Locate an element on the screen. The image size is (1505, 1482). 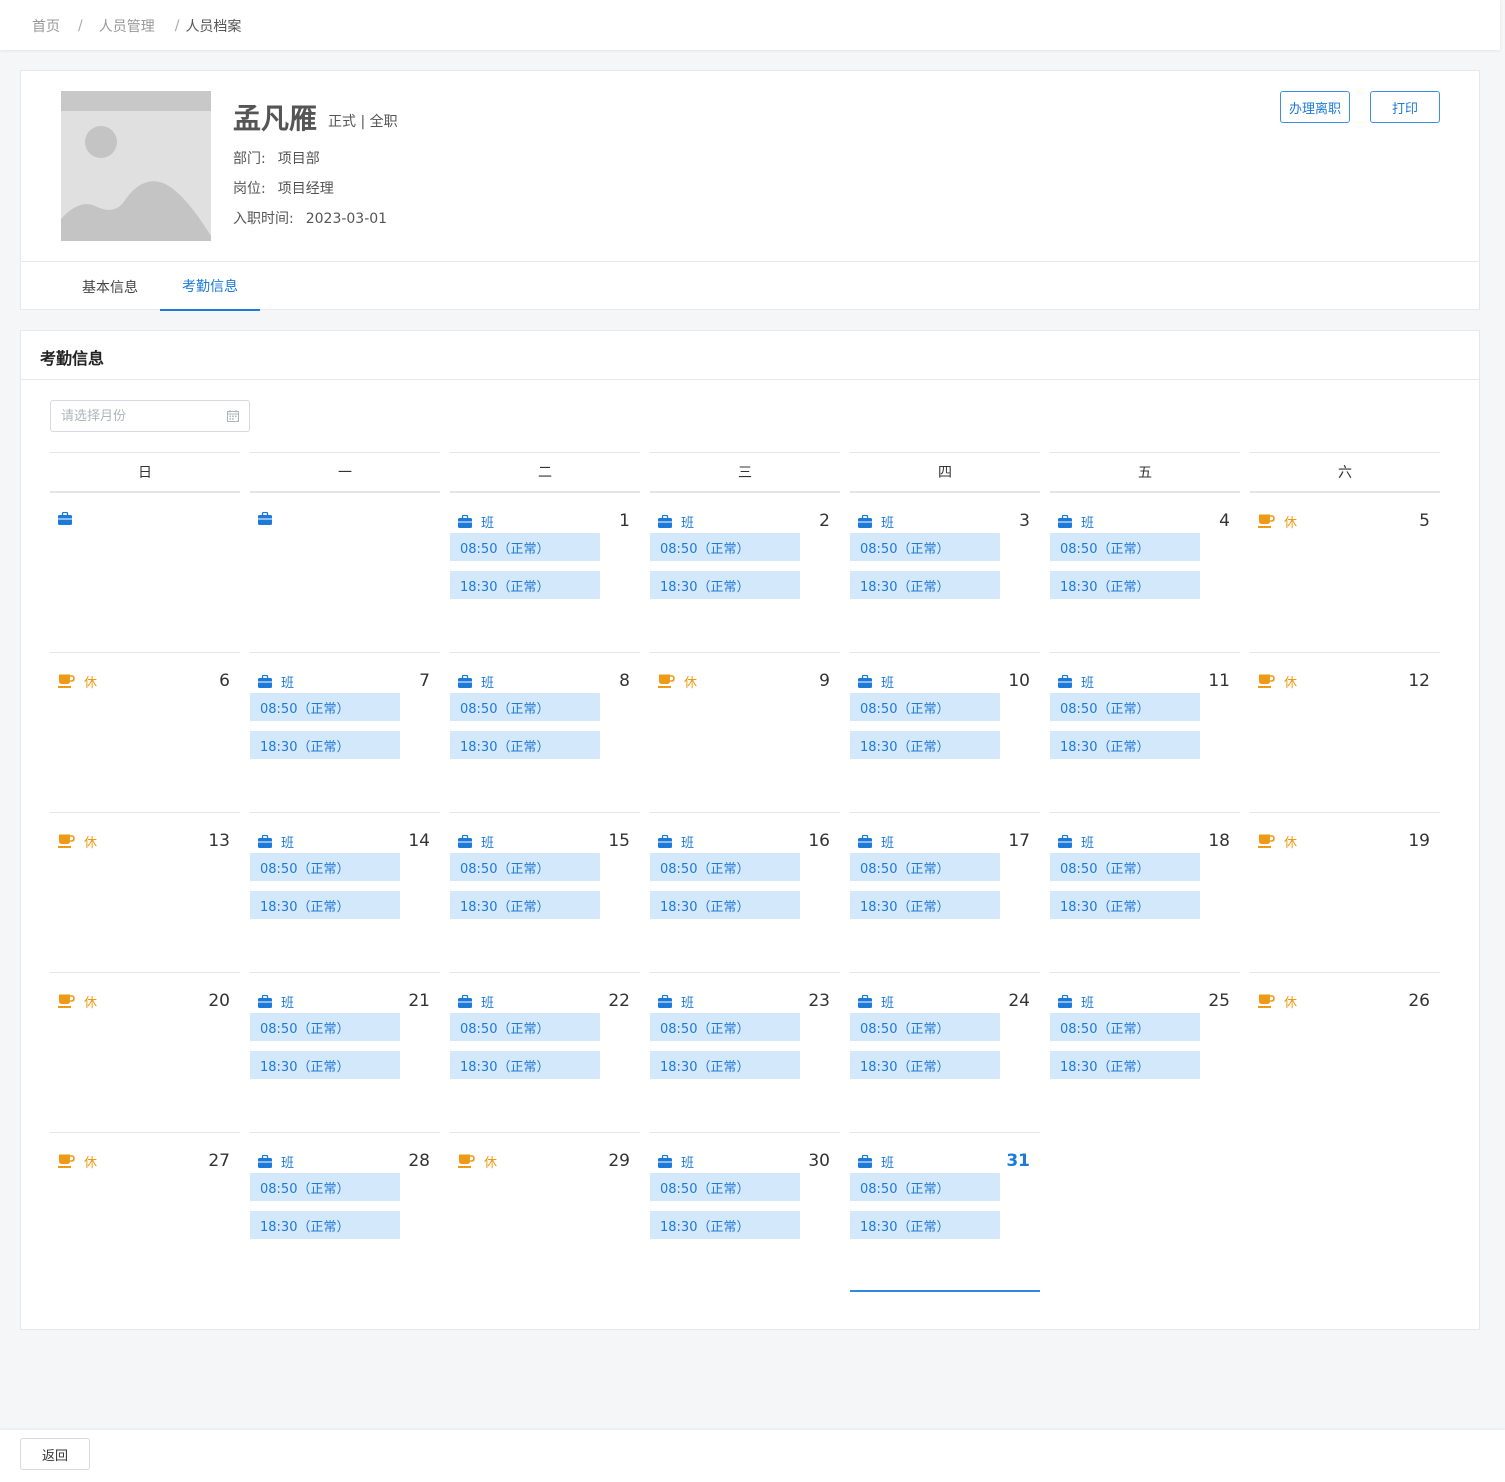
calendar-day-18: 班 18 08:50（正常） 18:30（正常） is located at coordinates (1145, 892).